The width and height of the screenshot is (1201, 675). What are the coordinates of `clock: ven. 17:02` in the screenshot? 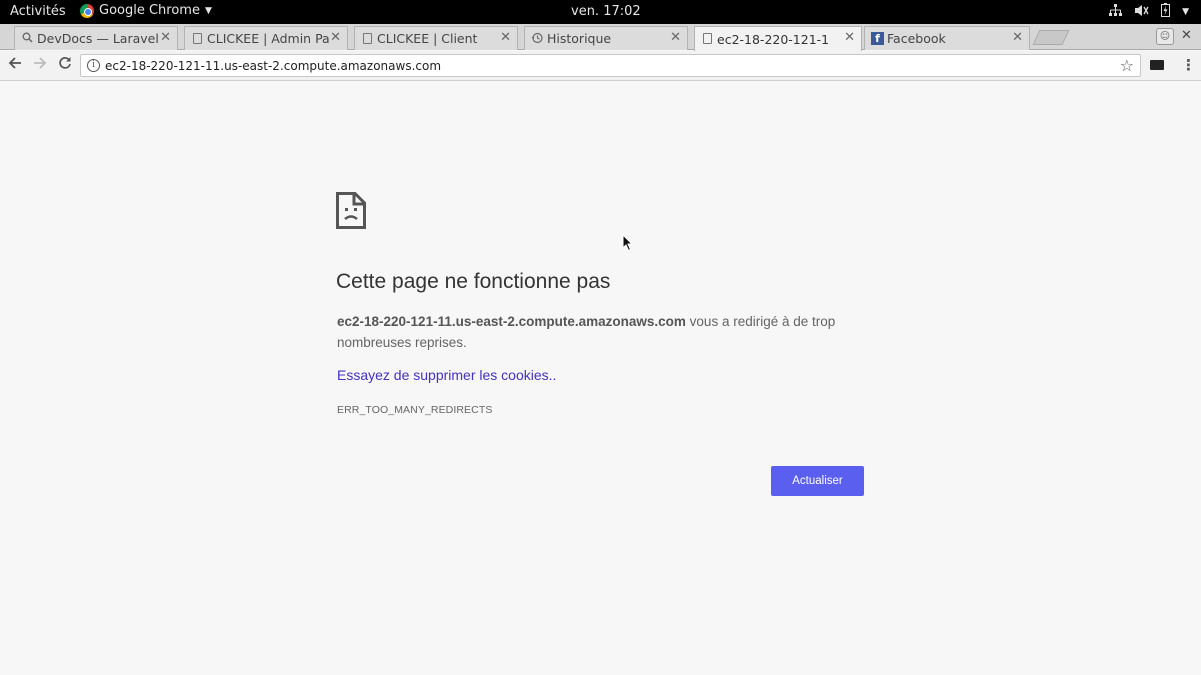 It's located at (606, 11).